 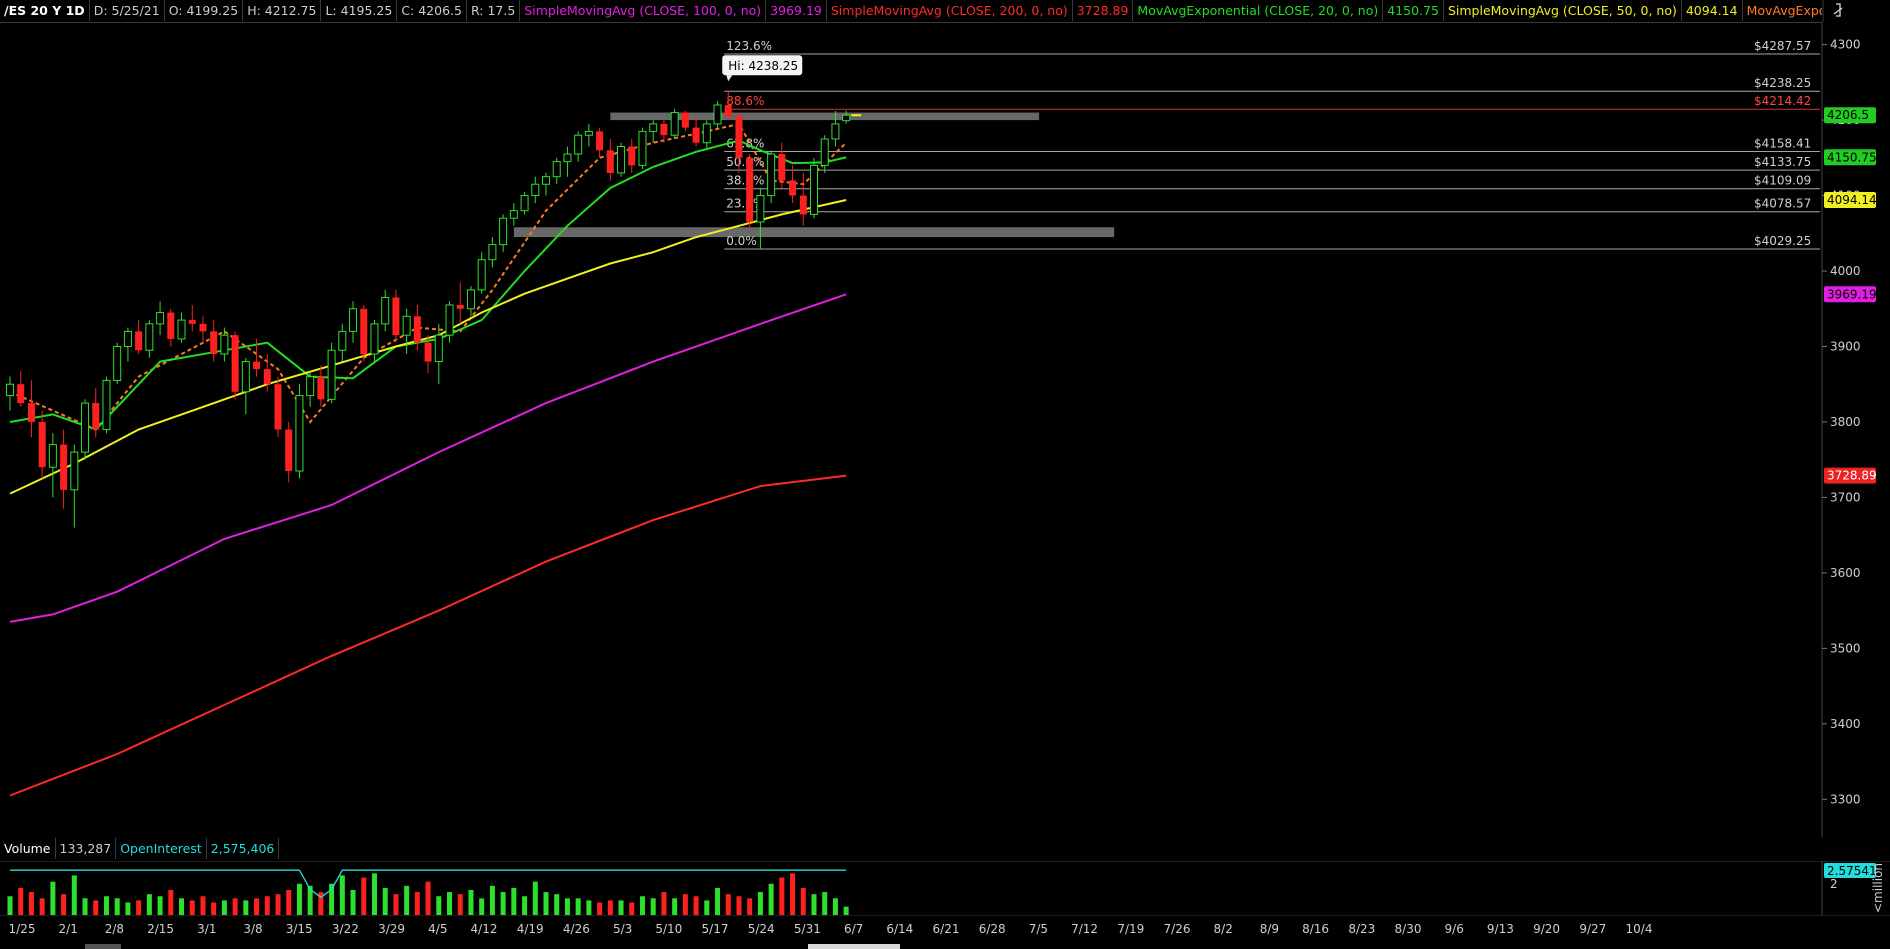 What do you see at coordinates (1845, 799) in the screenshot?
I see `price-tick-label: 3300` at bounding box center [1845, 799].